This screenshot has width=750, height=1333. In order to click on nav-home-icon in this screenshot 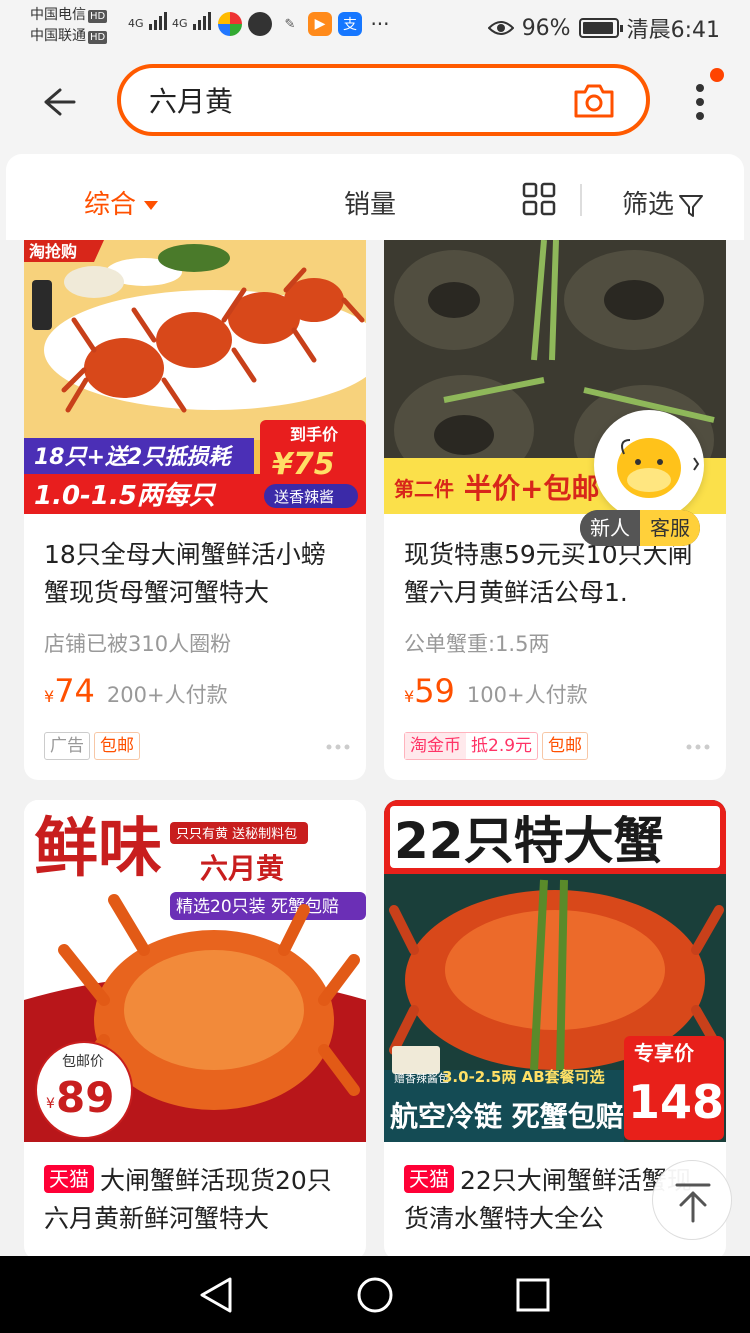, I will do `click(375, 1295)`.